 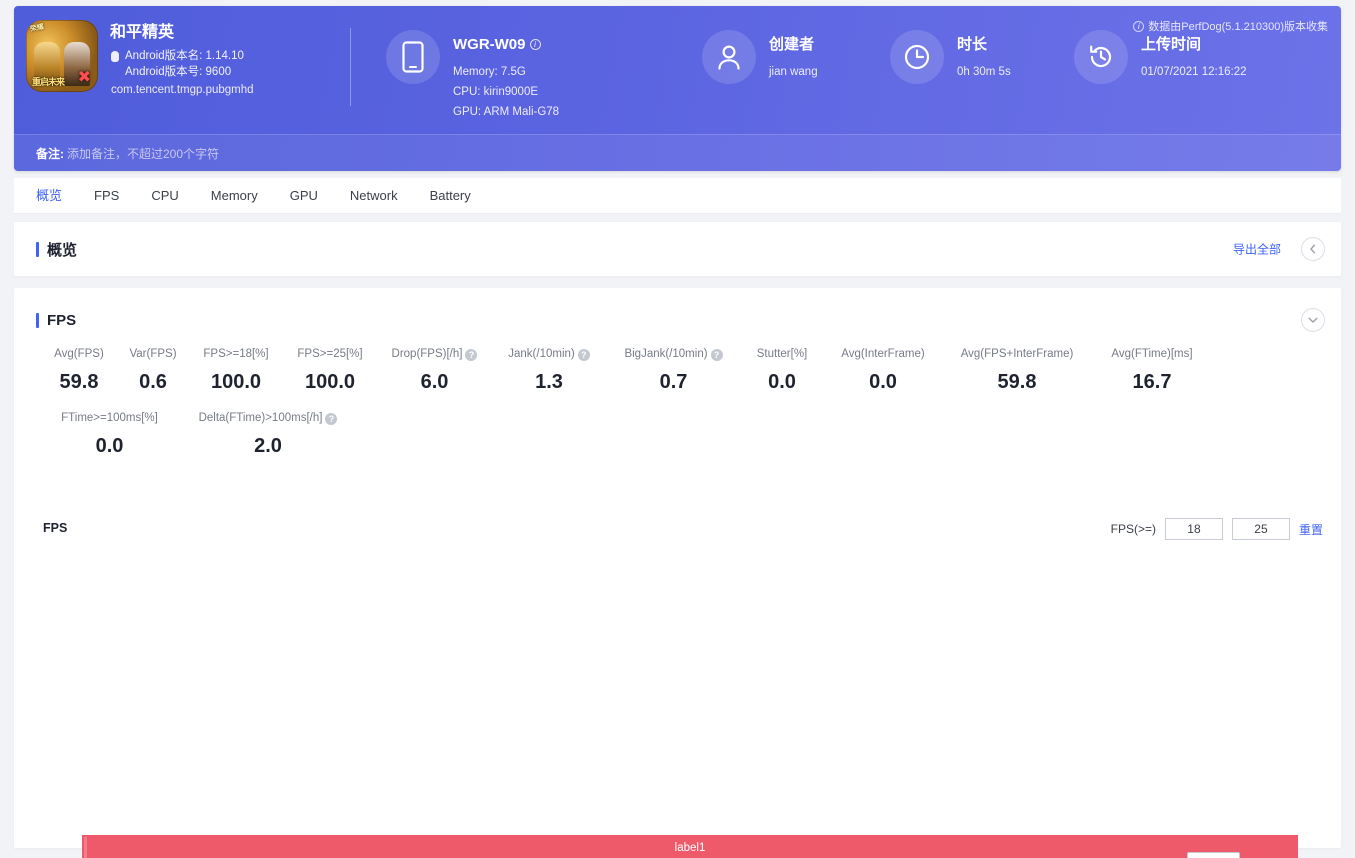 I want to click on export-all-link: 导出全部, so click(x=1257, y=249).